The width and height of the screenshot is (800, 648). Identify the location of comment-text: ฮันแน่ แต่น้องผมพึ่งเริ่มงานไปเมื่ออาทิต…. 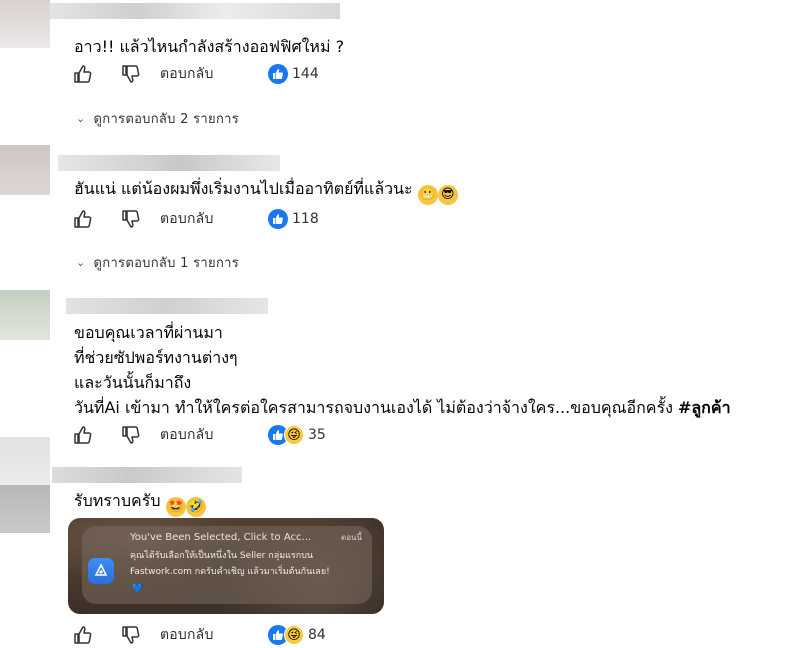
(266, 190).